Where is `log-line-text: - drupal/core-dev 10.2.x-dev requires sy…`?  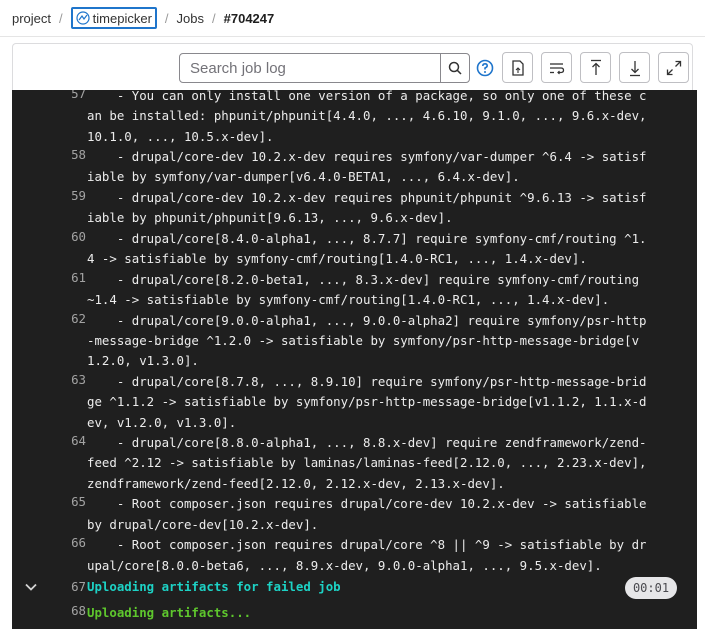
log-line-text: - drupal/core-dev 10.2.x-dev requires sy… is located at coordinates (367, 157).